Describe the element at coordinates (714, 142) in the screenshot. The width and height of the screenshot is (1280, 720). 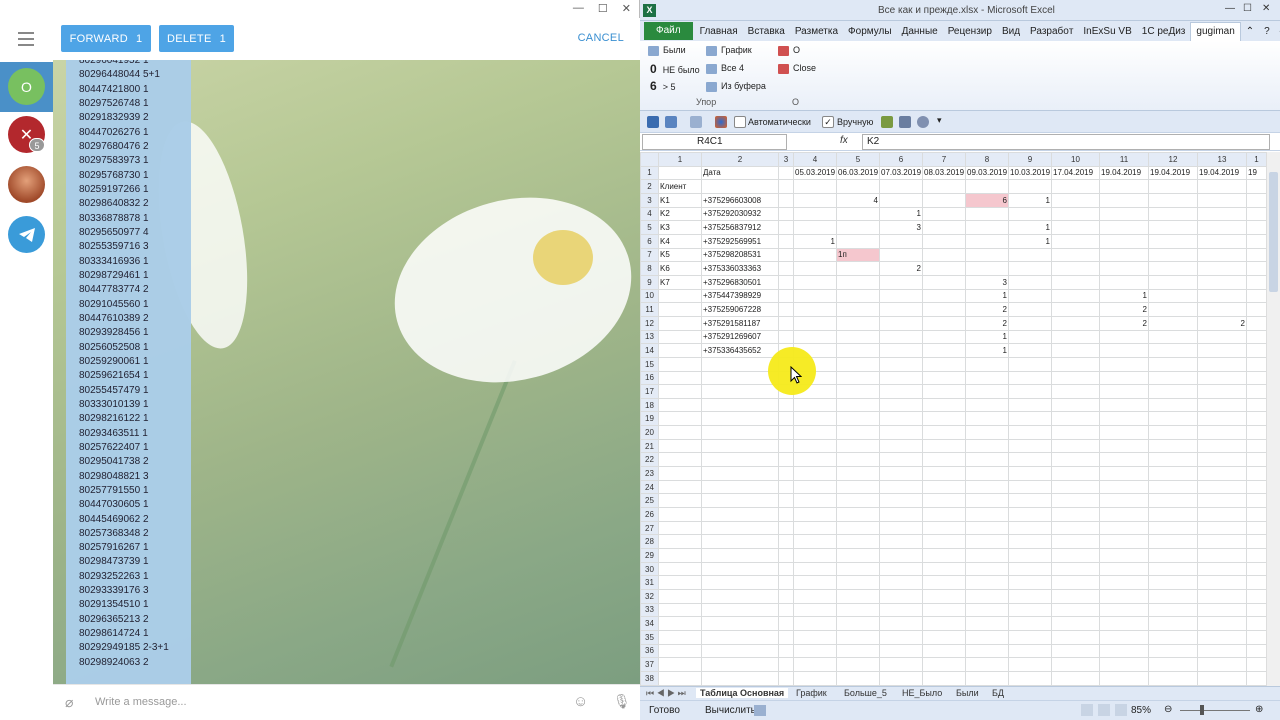
I see `name-box: R4C1` at that location.